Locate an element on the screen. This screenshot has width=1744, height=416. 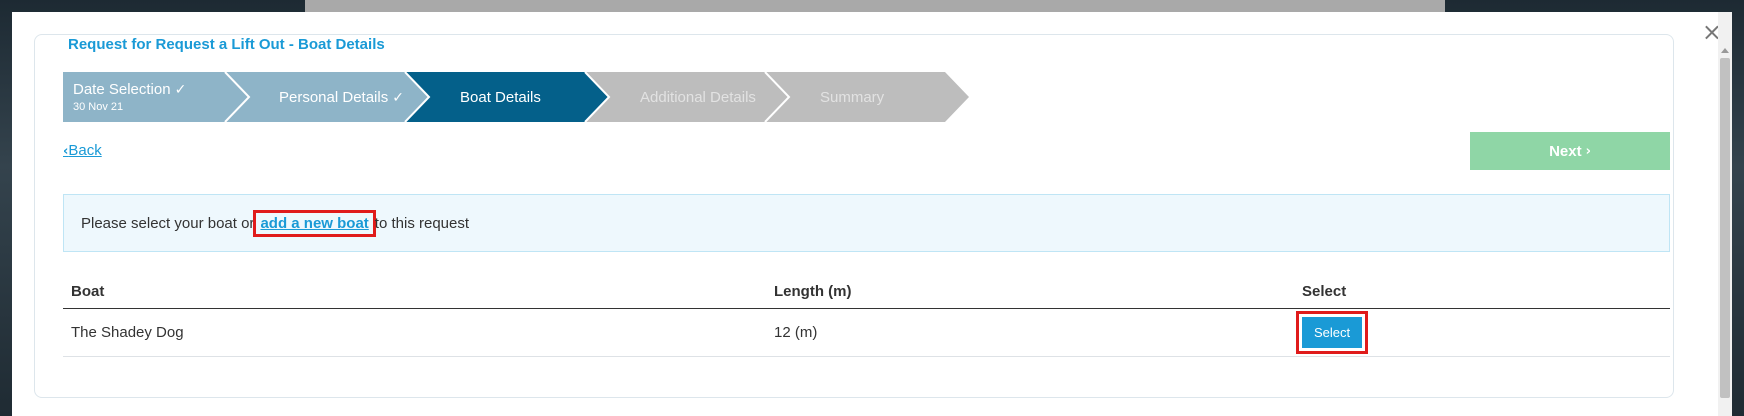
chevron-right-icon: › is located at coordinates (1588, 151).